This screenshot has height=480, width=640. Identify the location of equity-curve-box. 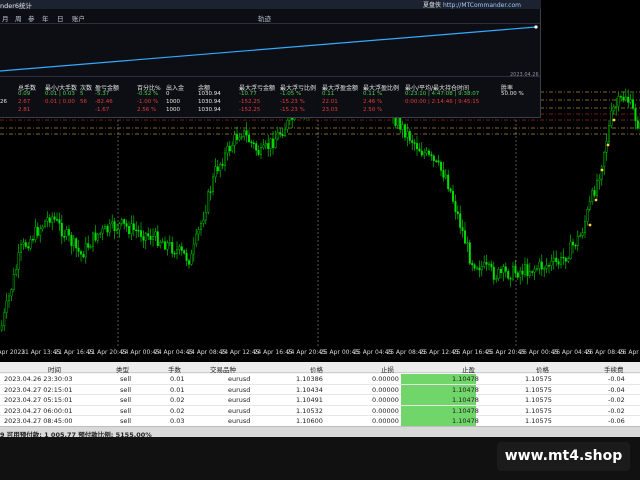
(270, 50).